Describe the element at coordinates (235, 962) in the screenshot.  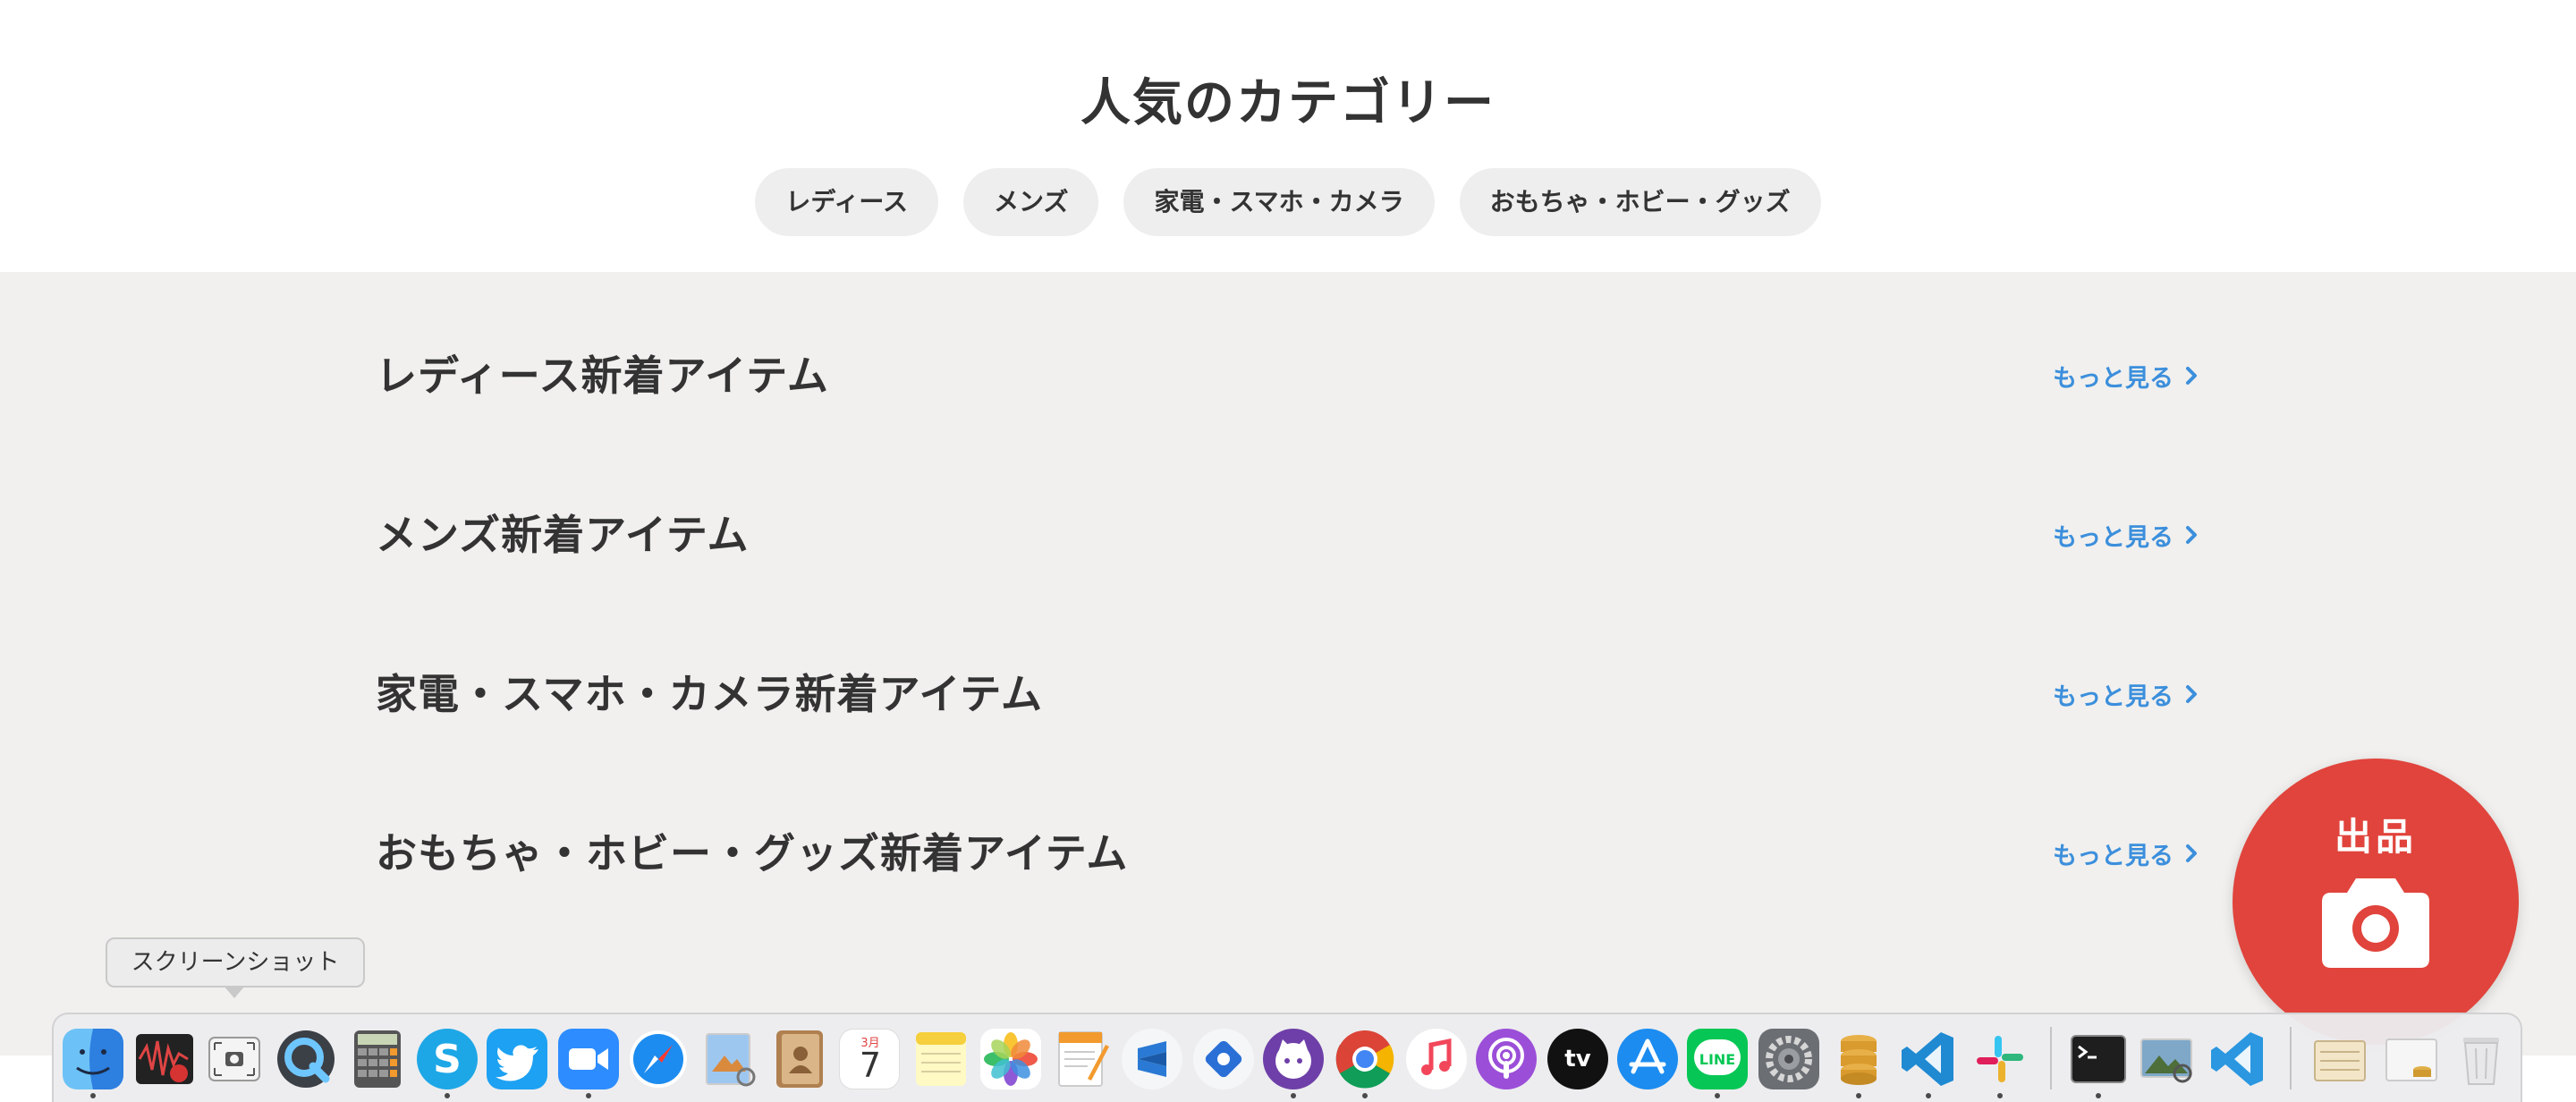
I see `dock-tooltip: スクリーンショット` at that location.